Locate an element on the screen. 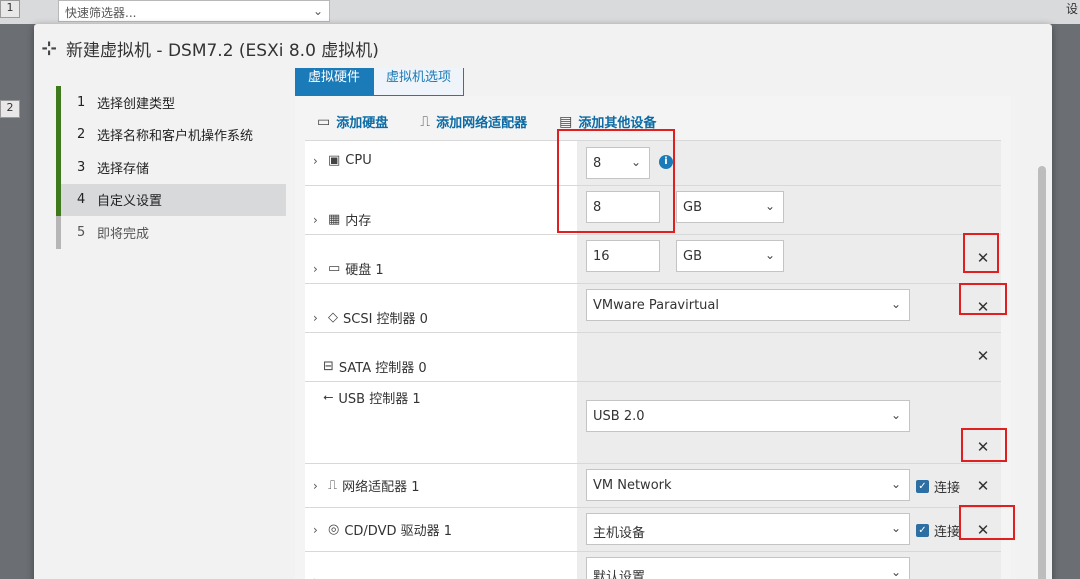 The height and width of the screenshot is (579, 1080). tab-vm-options: 虚拟机选项 is located at coordinates (419, 82).